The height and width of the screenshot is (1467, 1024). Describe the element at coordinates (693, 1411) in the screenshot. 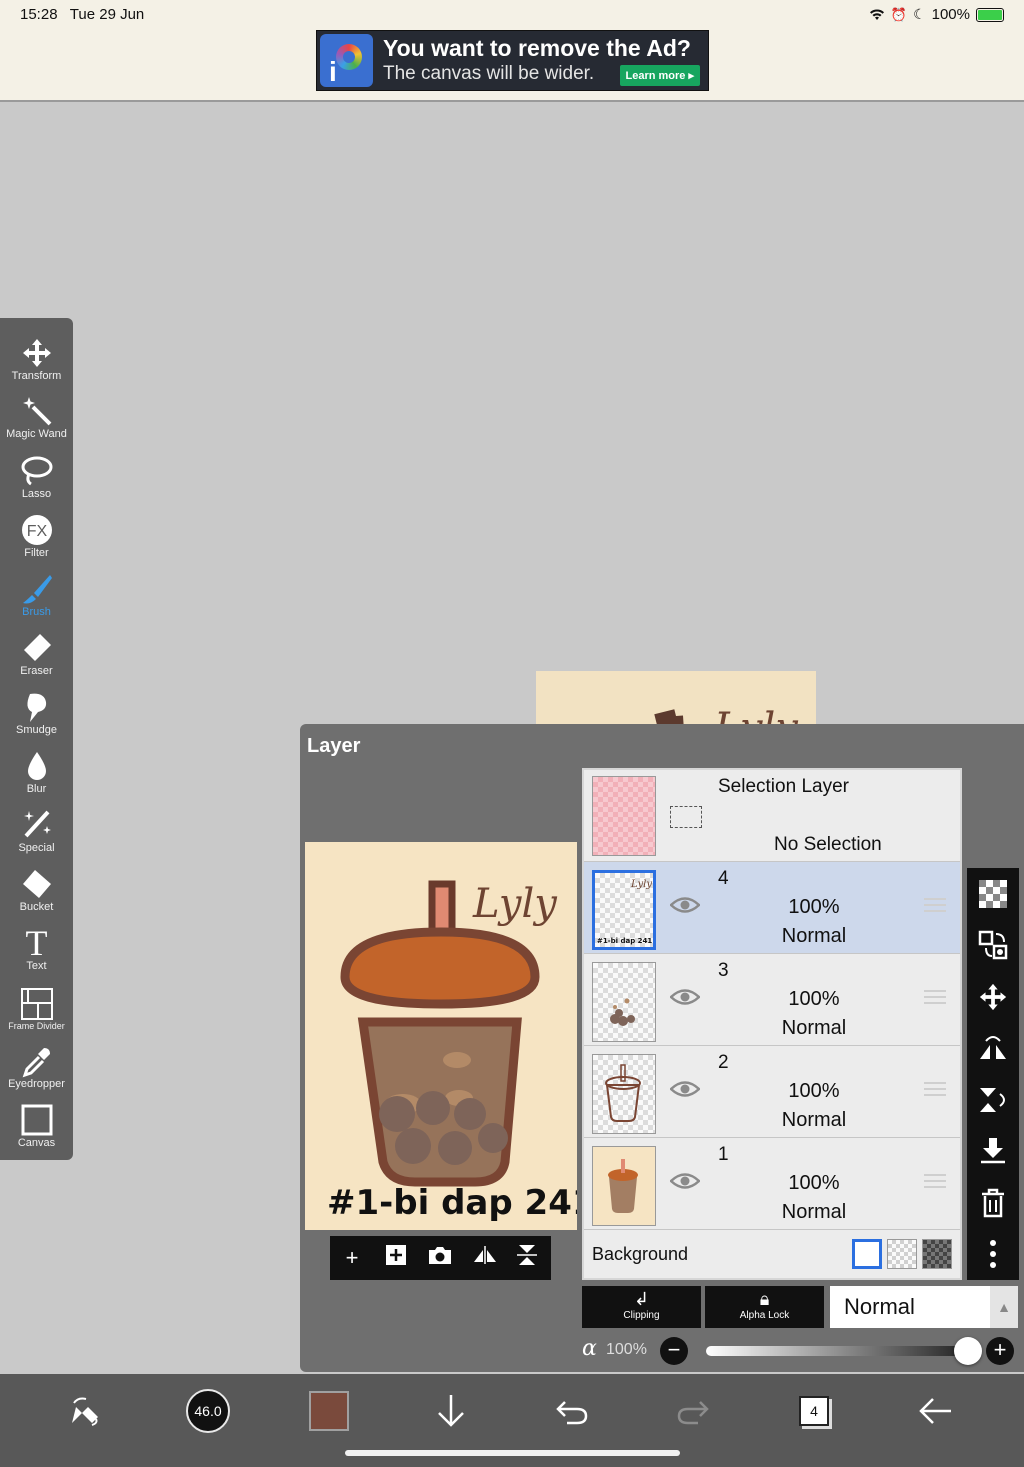

I see `redo-button` at that location.